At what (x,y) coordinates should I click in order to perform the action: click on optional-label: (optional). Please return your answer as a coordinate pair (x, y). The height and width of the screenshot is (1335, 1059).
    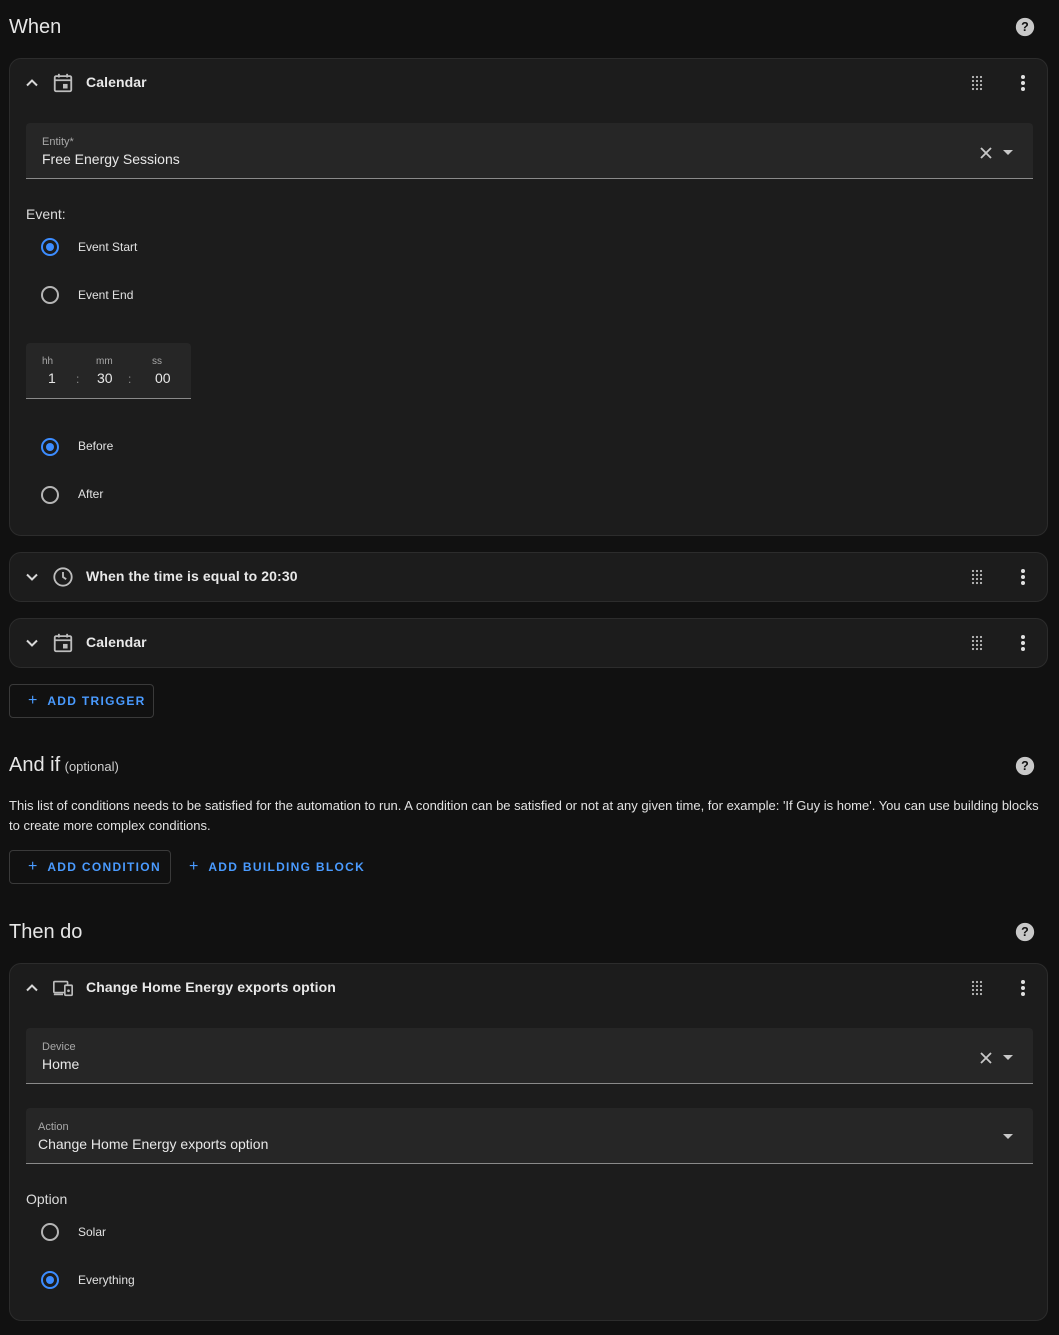
    Looking at the image, I should click on (91, 766).